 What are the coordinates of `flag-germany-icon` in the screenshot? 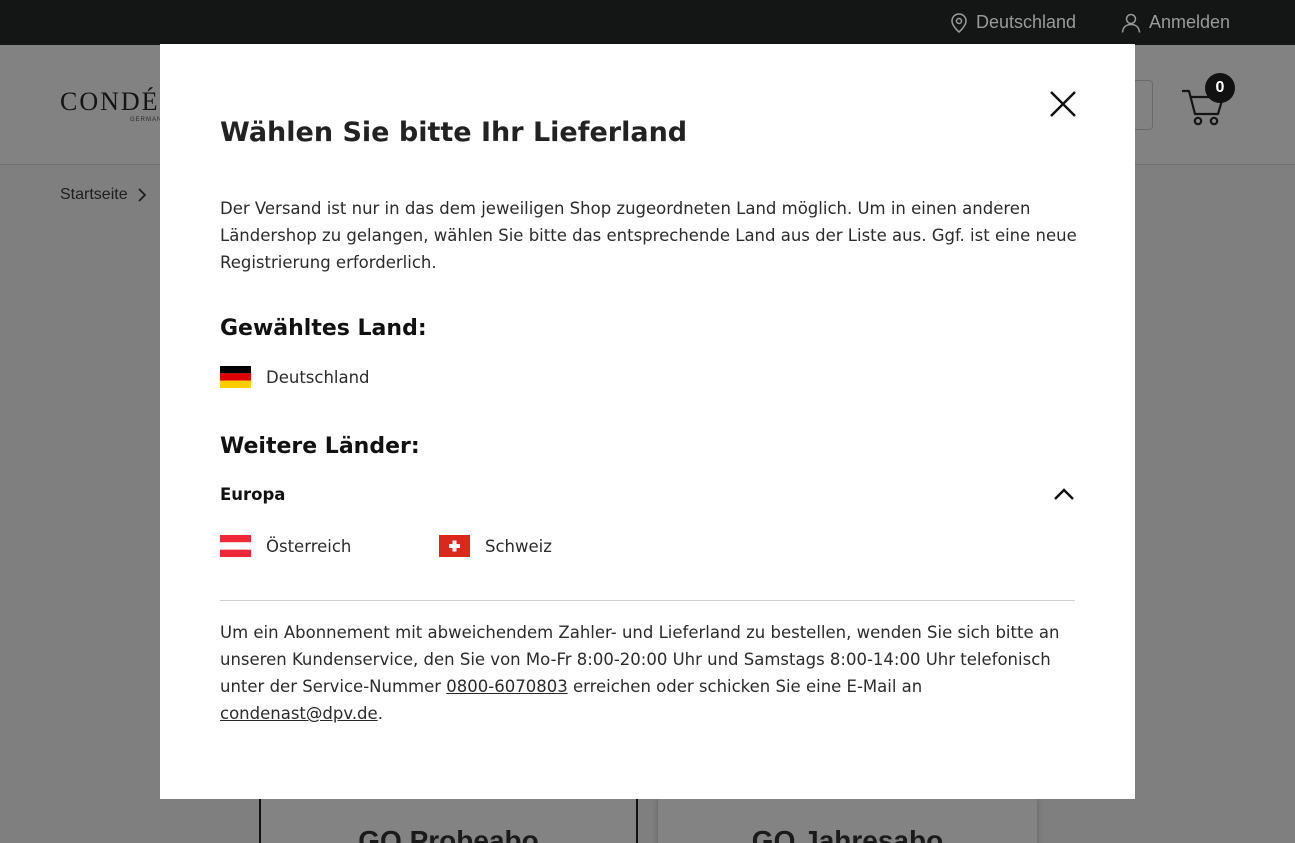 It's located at (235, 377).